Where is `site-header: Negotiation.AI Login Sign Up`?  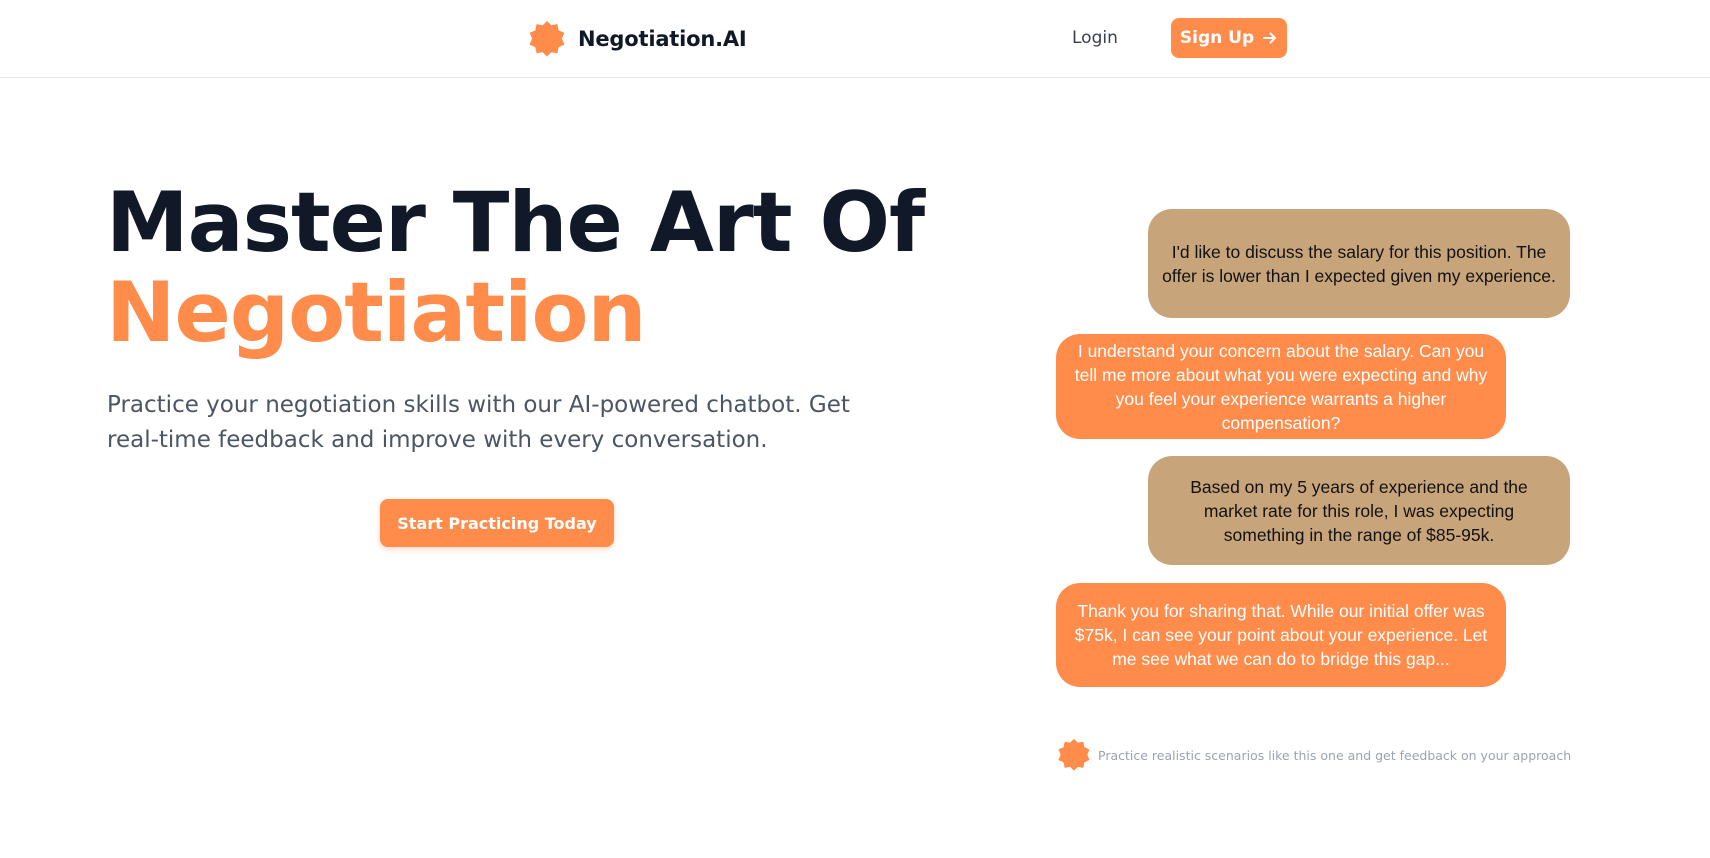
site-header: Negotiation.AI Login Sign Up is located at coordinates (855, 39).